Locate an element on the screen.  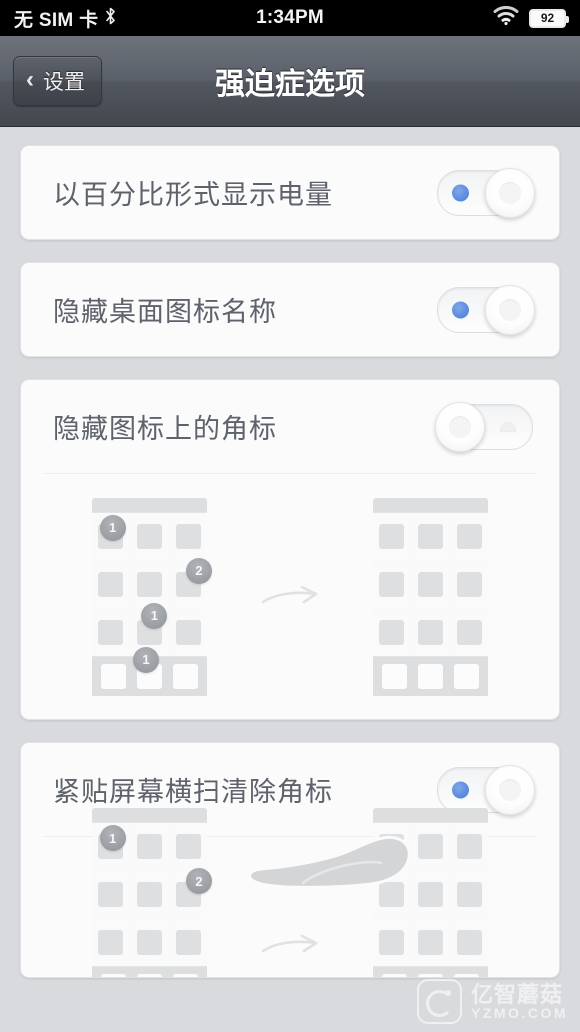
setting-label: 以百分比形式显示电量 is located at coordinates (193, 195).